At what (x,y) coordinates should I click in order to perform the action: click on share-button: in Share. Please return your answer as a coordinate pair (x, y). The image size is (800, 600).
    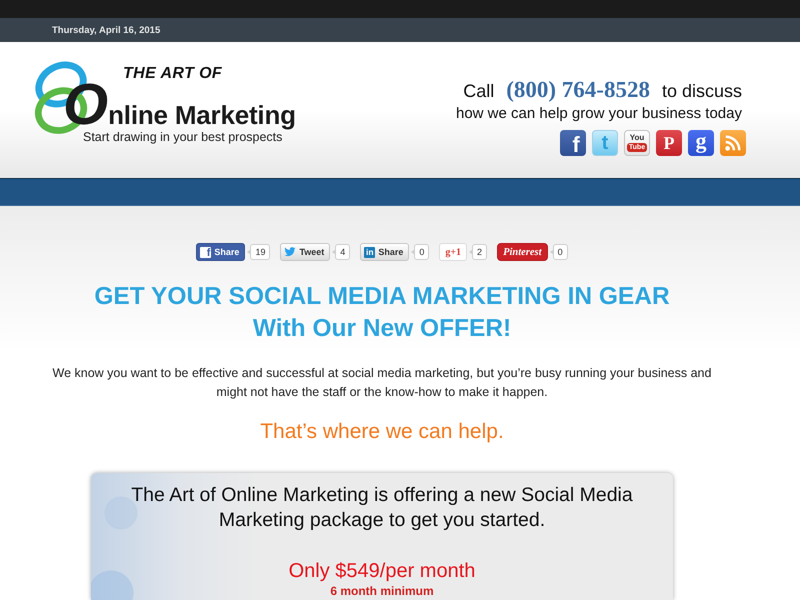
    Looking at the image, I should click on (385, 252).